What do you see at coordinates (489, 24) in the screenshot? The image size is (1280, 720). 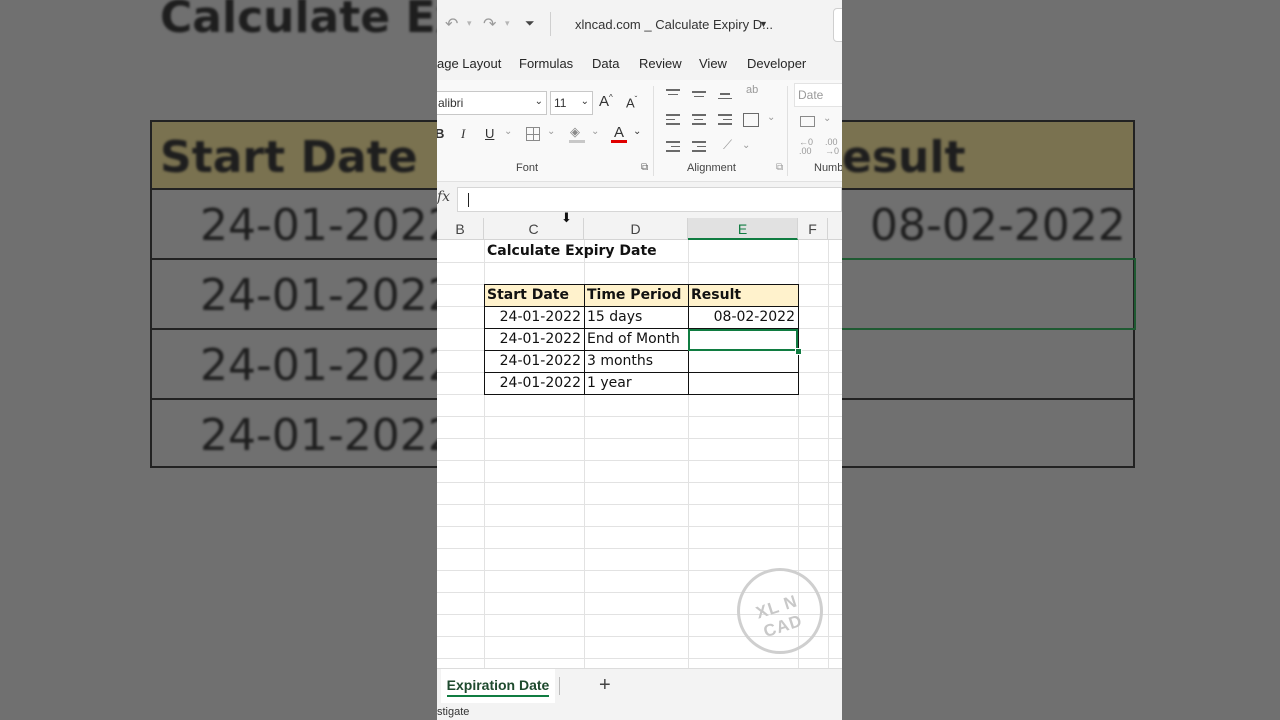 I see `redo-icon: ↷` at bounding box center [489, 24].